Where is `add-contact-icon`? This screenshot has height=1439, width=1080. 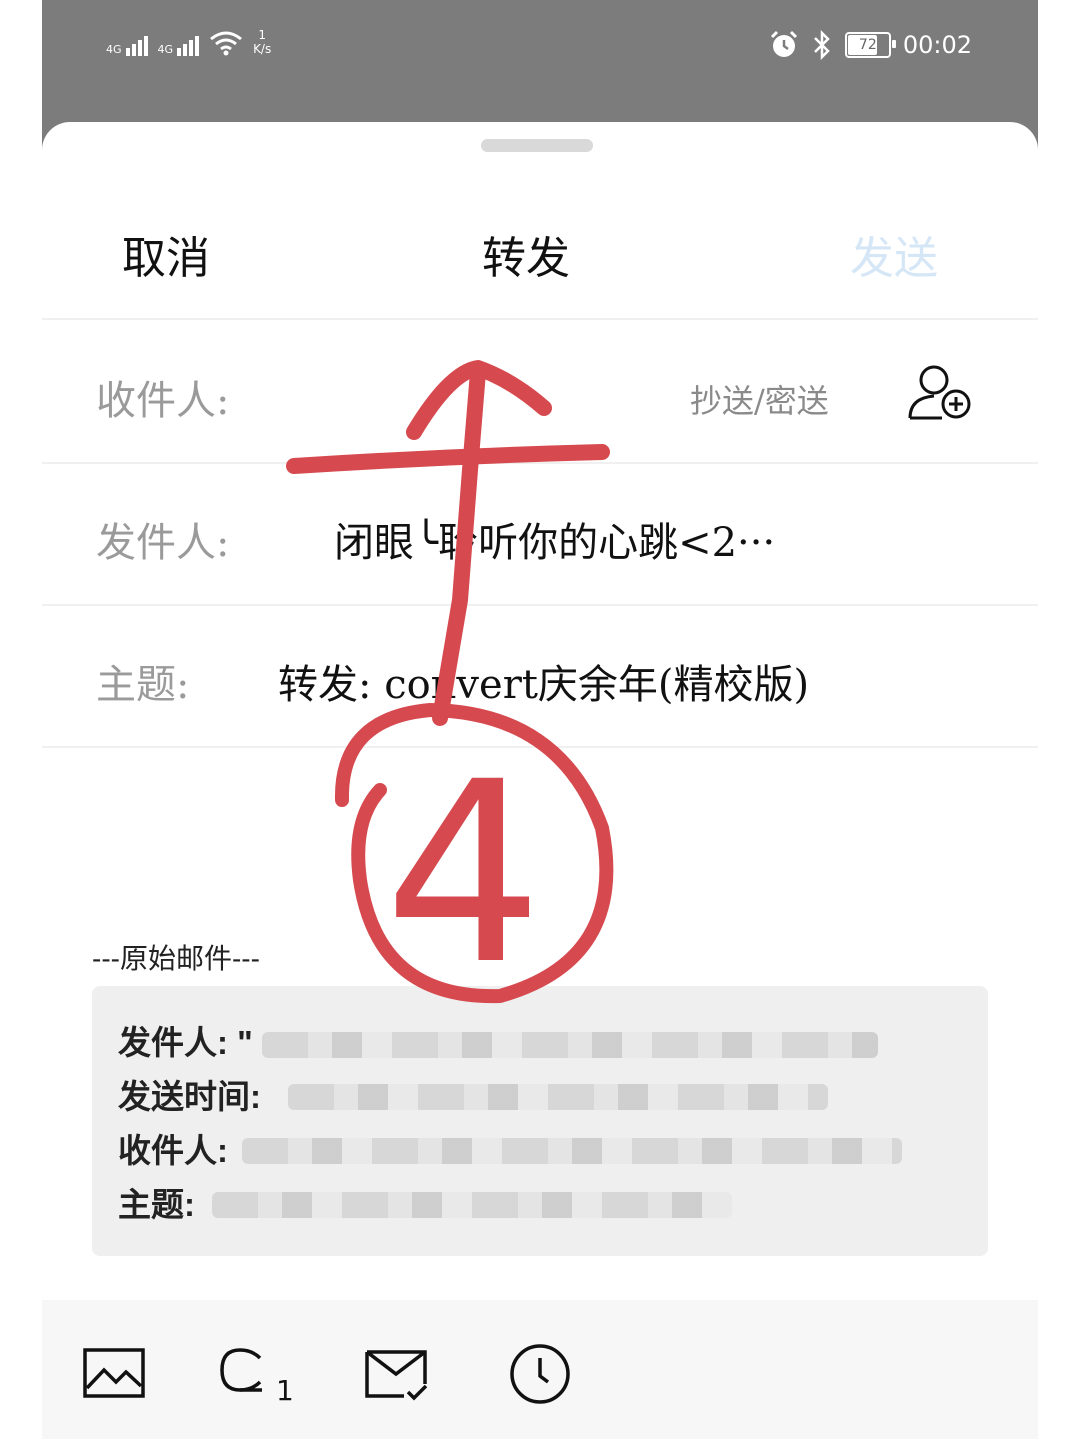
add-contact-icon is located at coordinates (941, 392).